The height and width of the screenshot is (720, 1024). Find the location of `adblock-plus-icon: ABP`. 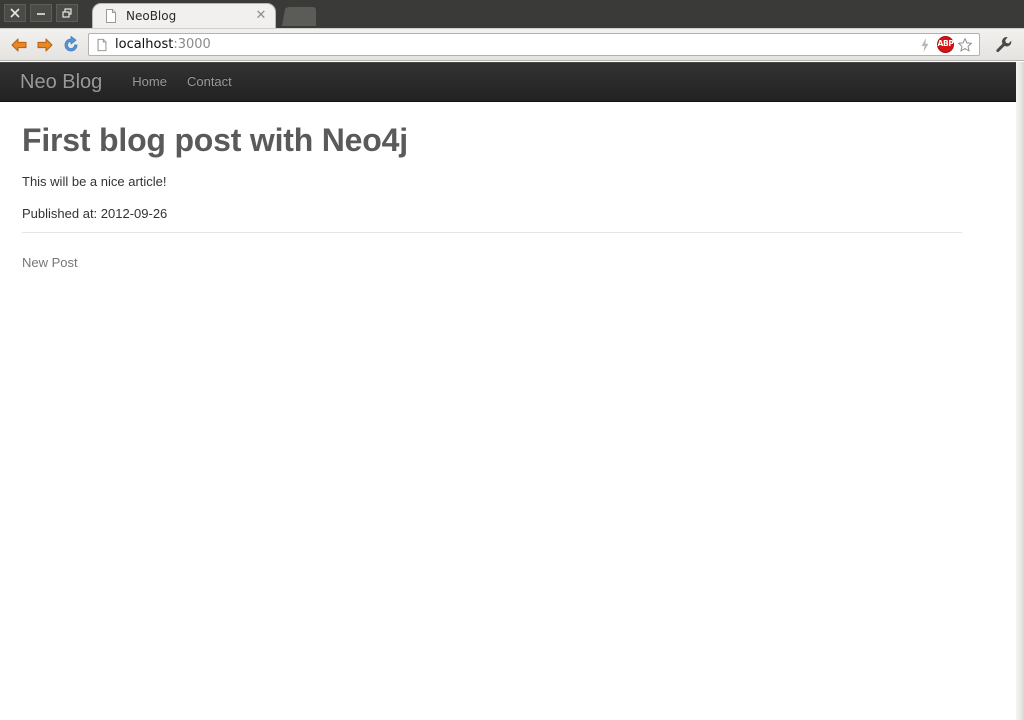

adblock-plus-icon: ABP is located at coordinates (945, 44).